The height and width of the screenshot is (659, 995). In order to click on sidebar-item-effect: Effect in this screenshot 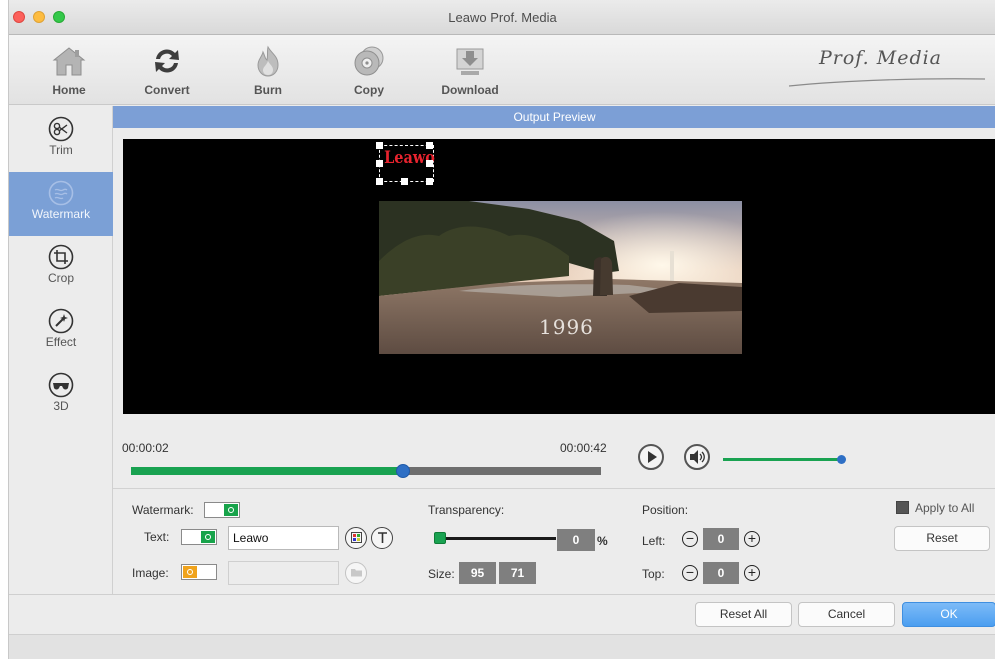, I will do `click(61, 332)`.